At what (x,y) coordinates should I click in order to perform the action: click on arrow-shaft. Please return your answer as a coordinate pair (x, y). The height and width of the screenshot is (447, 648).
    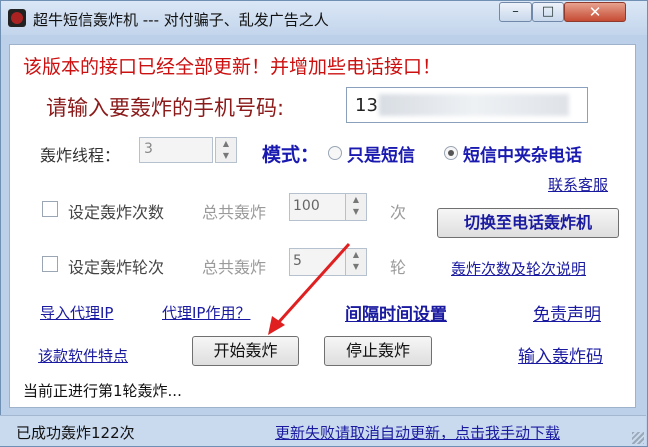
    Looking at the image, I should click on (313, 283).